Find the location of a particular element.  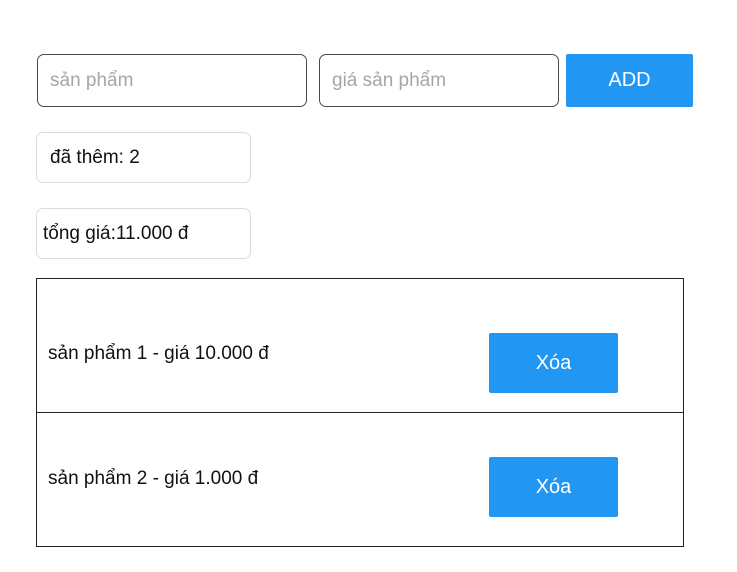

added-count-box: đã thêm: 2 is located at coordinates (143, 157).